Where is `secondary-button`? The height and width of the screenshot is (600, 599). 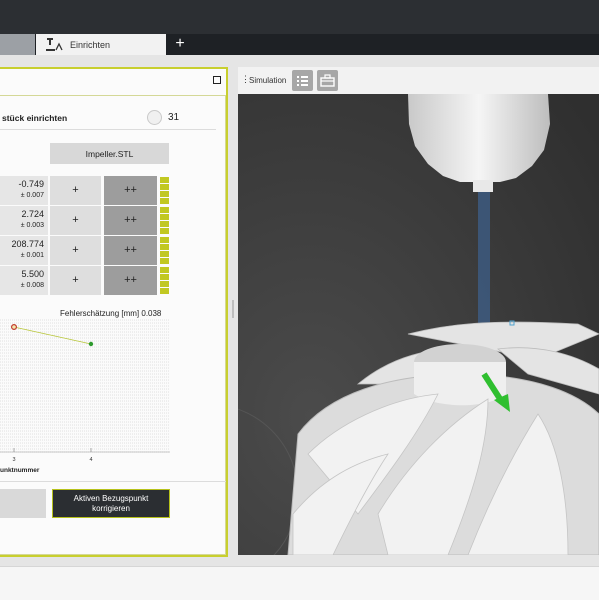
secondary-button is located at coordinates (23, 503).